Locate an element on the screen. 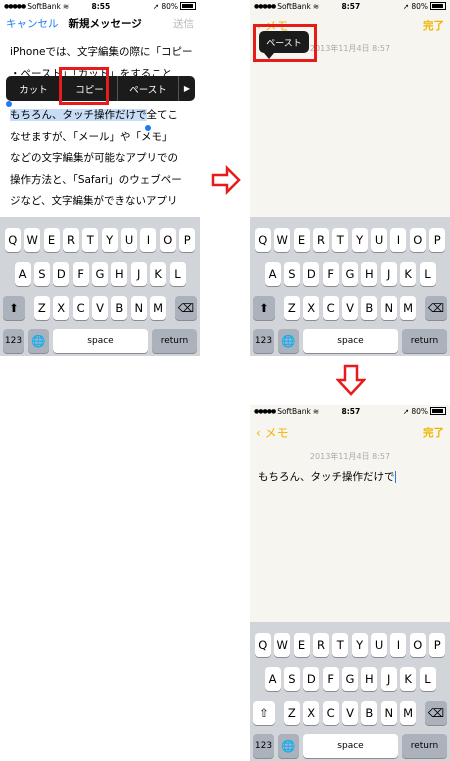 This screenshot has height=761, width=450. more-menu-item: ▶ is located at coordinates (187, 88).